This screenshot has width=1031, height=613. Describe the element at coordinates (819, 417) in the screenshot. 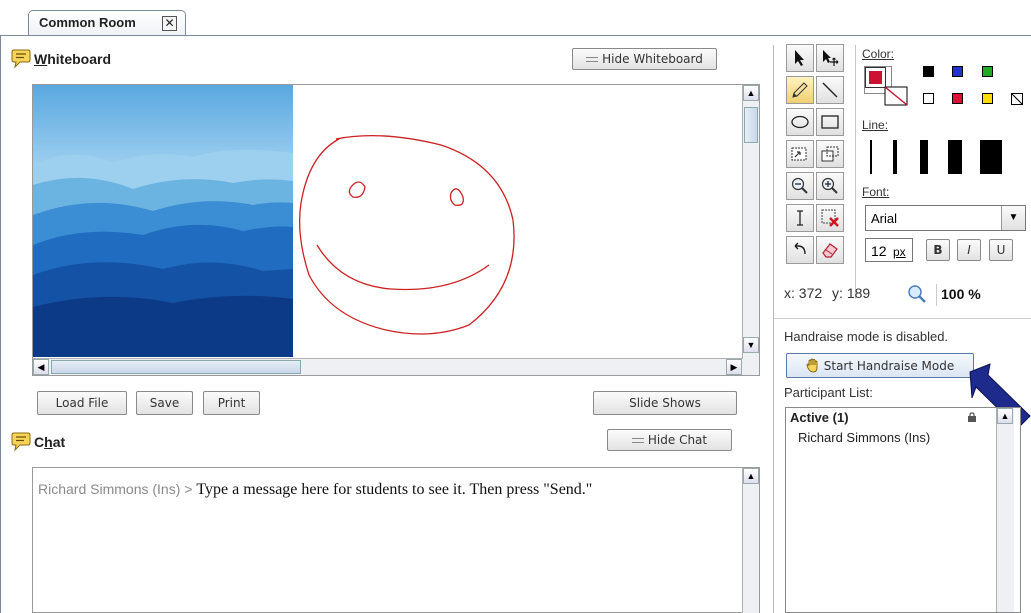

I see `active-group-label: Active (1)` at that location.